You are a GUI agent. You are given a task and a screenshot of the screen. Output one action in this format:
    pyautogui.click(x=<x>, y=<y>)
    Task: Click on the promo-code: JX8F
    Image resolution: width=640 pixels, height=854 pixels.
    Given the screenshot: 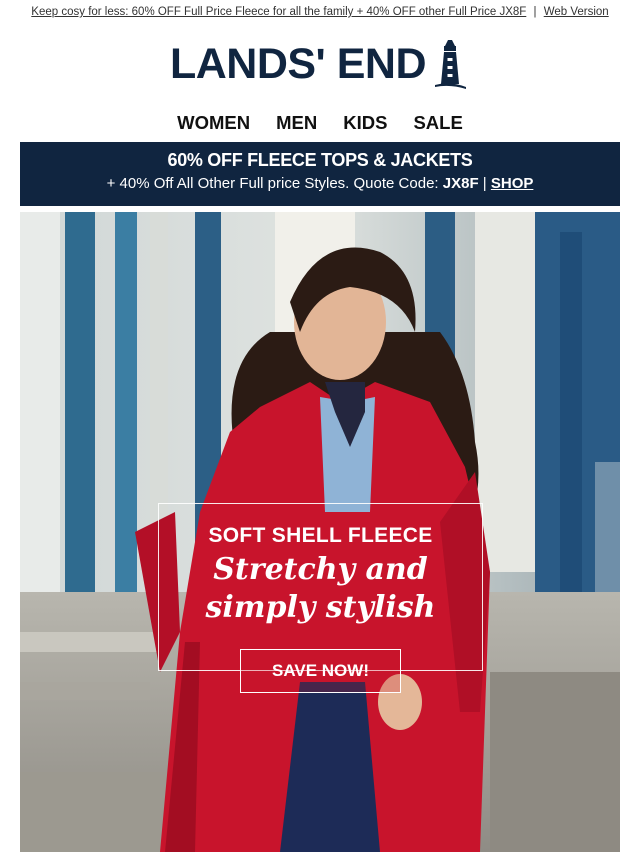 What is the action you would take?
    pyautogui.click(x=460, y=183)
    